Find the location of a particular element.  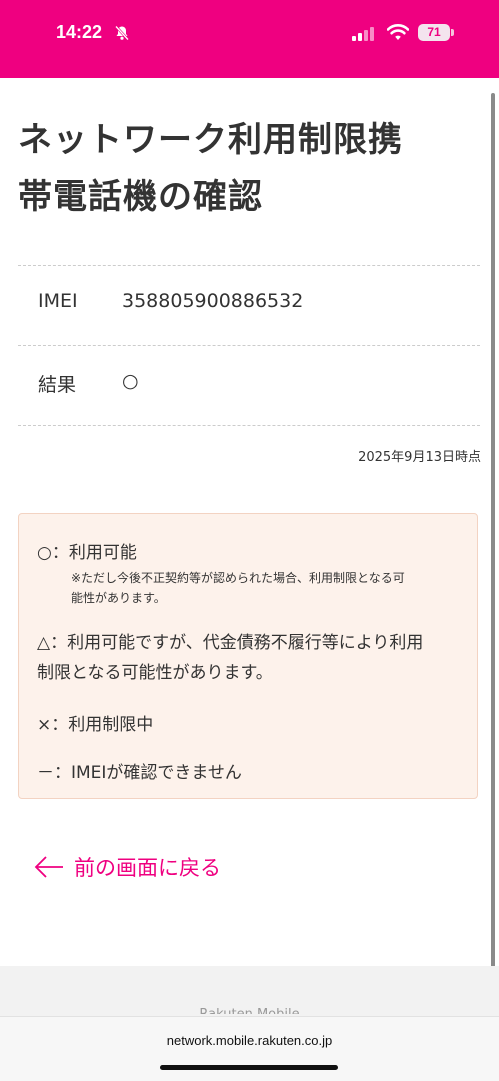

page-title-line1: ネットワーク利用制限携 is located at coordinates (210, 140).